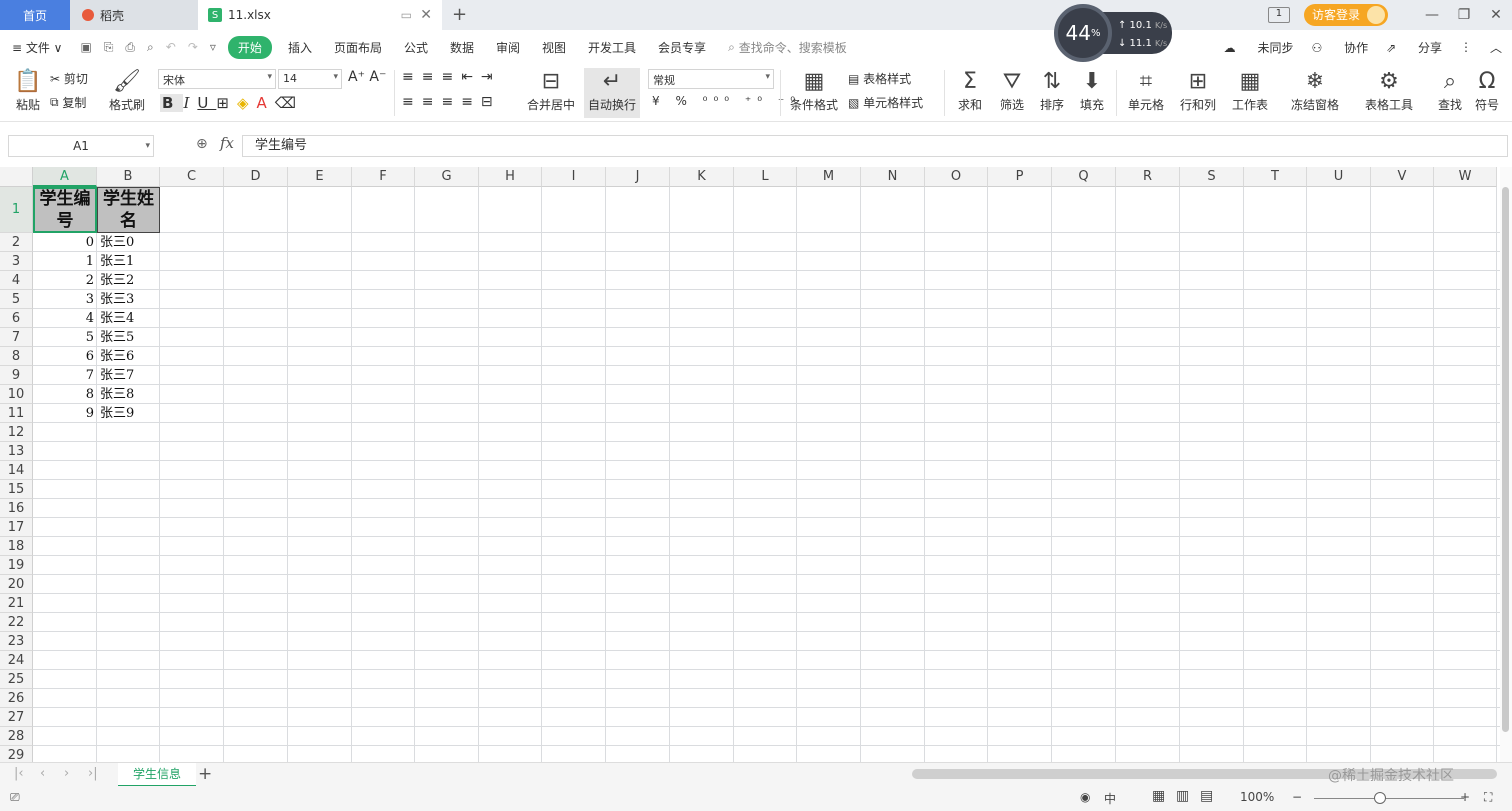 The height and width of the screenshot is (811, 1512). Describe the element at coordinates (451, 77) in the screenshot. I see `vertical-align-group: ≡≡≡⇤⇥` at that location.